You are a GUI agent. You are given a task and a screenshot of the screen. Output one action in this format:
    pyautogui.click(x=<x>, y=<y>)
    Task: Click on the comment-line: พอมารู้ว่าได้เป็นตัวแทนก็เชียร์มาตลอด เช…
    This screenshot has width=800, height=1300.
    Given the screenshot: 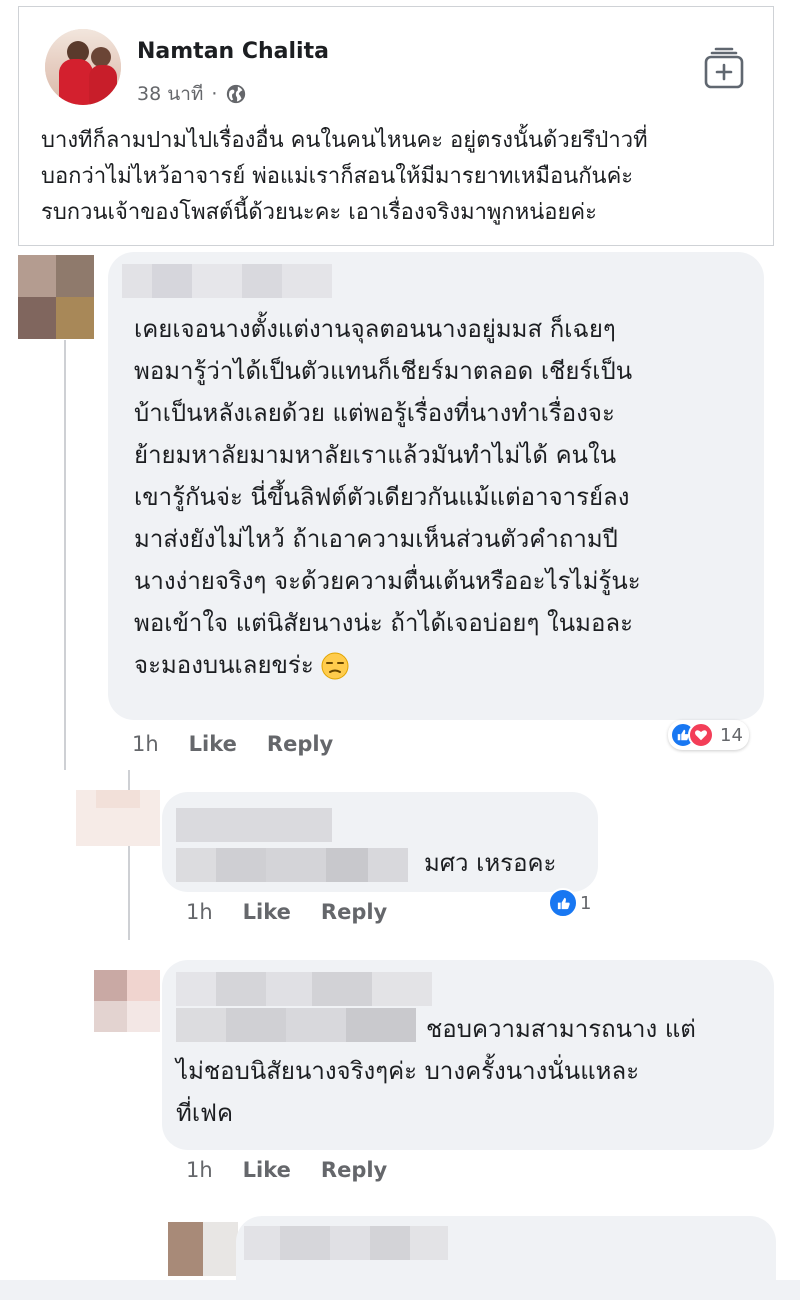 What is the action you would take?
    pyautogui.click(x=383, y=371)
    